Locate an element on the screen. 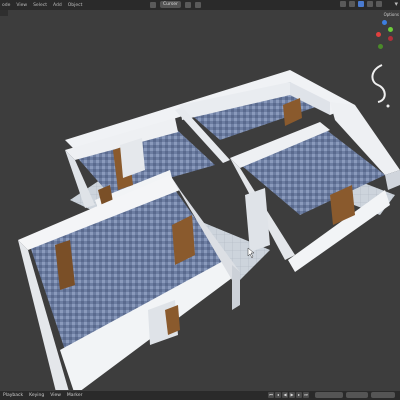 The width and height of the screenshot is (400, 400). transform-orientation-dropdown: Curser is located at coordinates (170, 4).